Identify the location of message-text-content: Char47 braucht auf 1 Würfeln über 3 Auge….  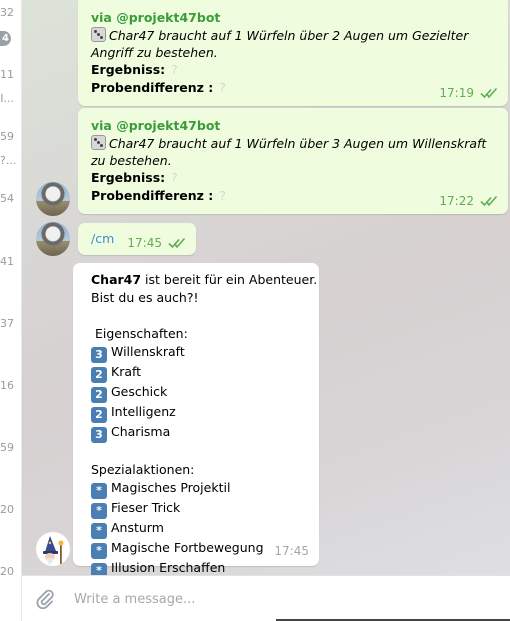
(289, 152).